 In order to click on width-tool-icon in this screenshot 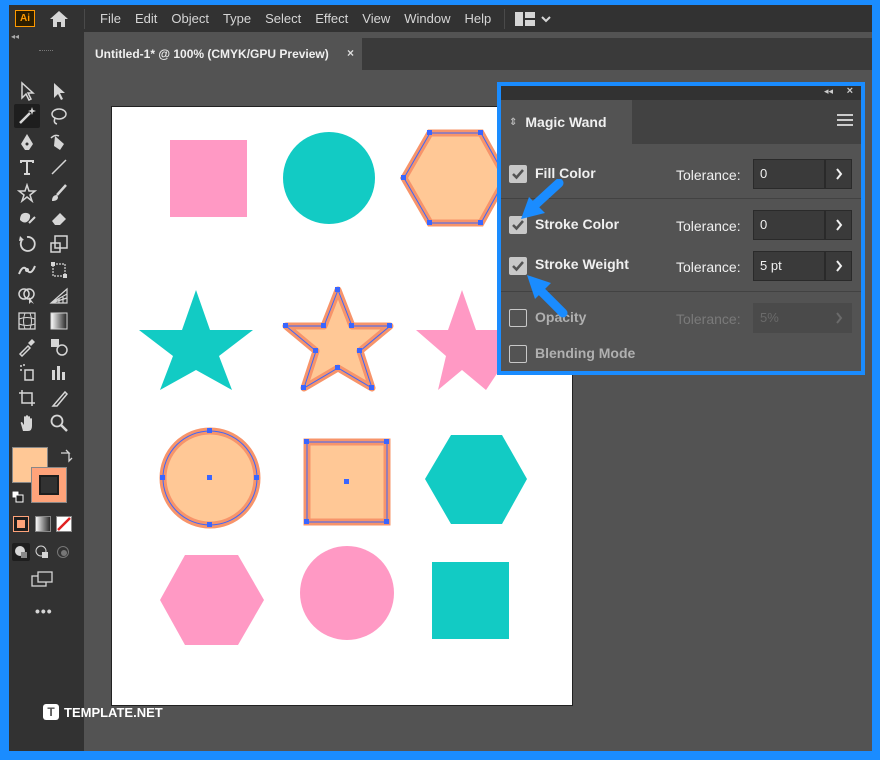, I will do `click(27, 270)`.